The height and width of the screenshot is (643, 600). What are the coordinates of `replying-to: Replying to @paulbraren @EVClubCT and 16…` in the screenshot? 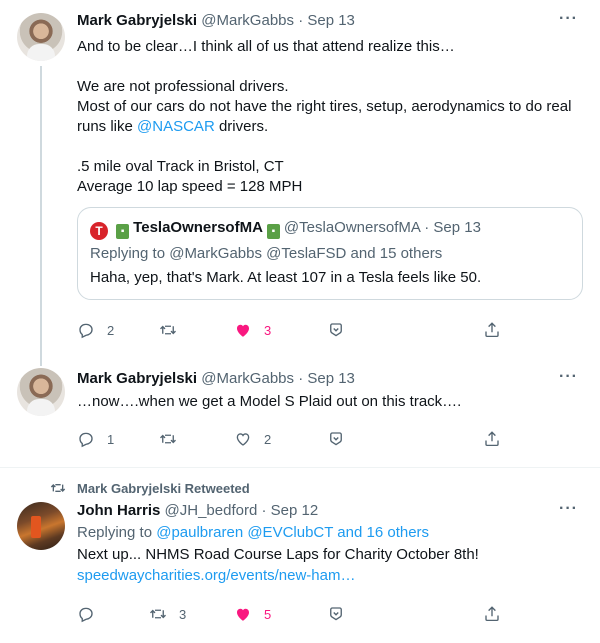 It's located at (253, 533).